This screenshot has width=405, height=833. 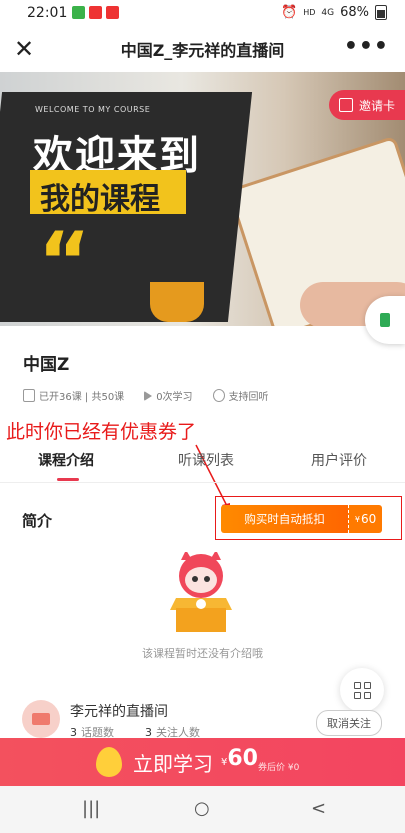 I want to click on more-icon: •••, so click(x=366, y=46).